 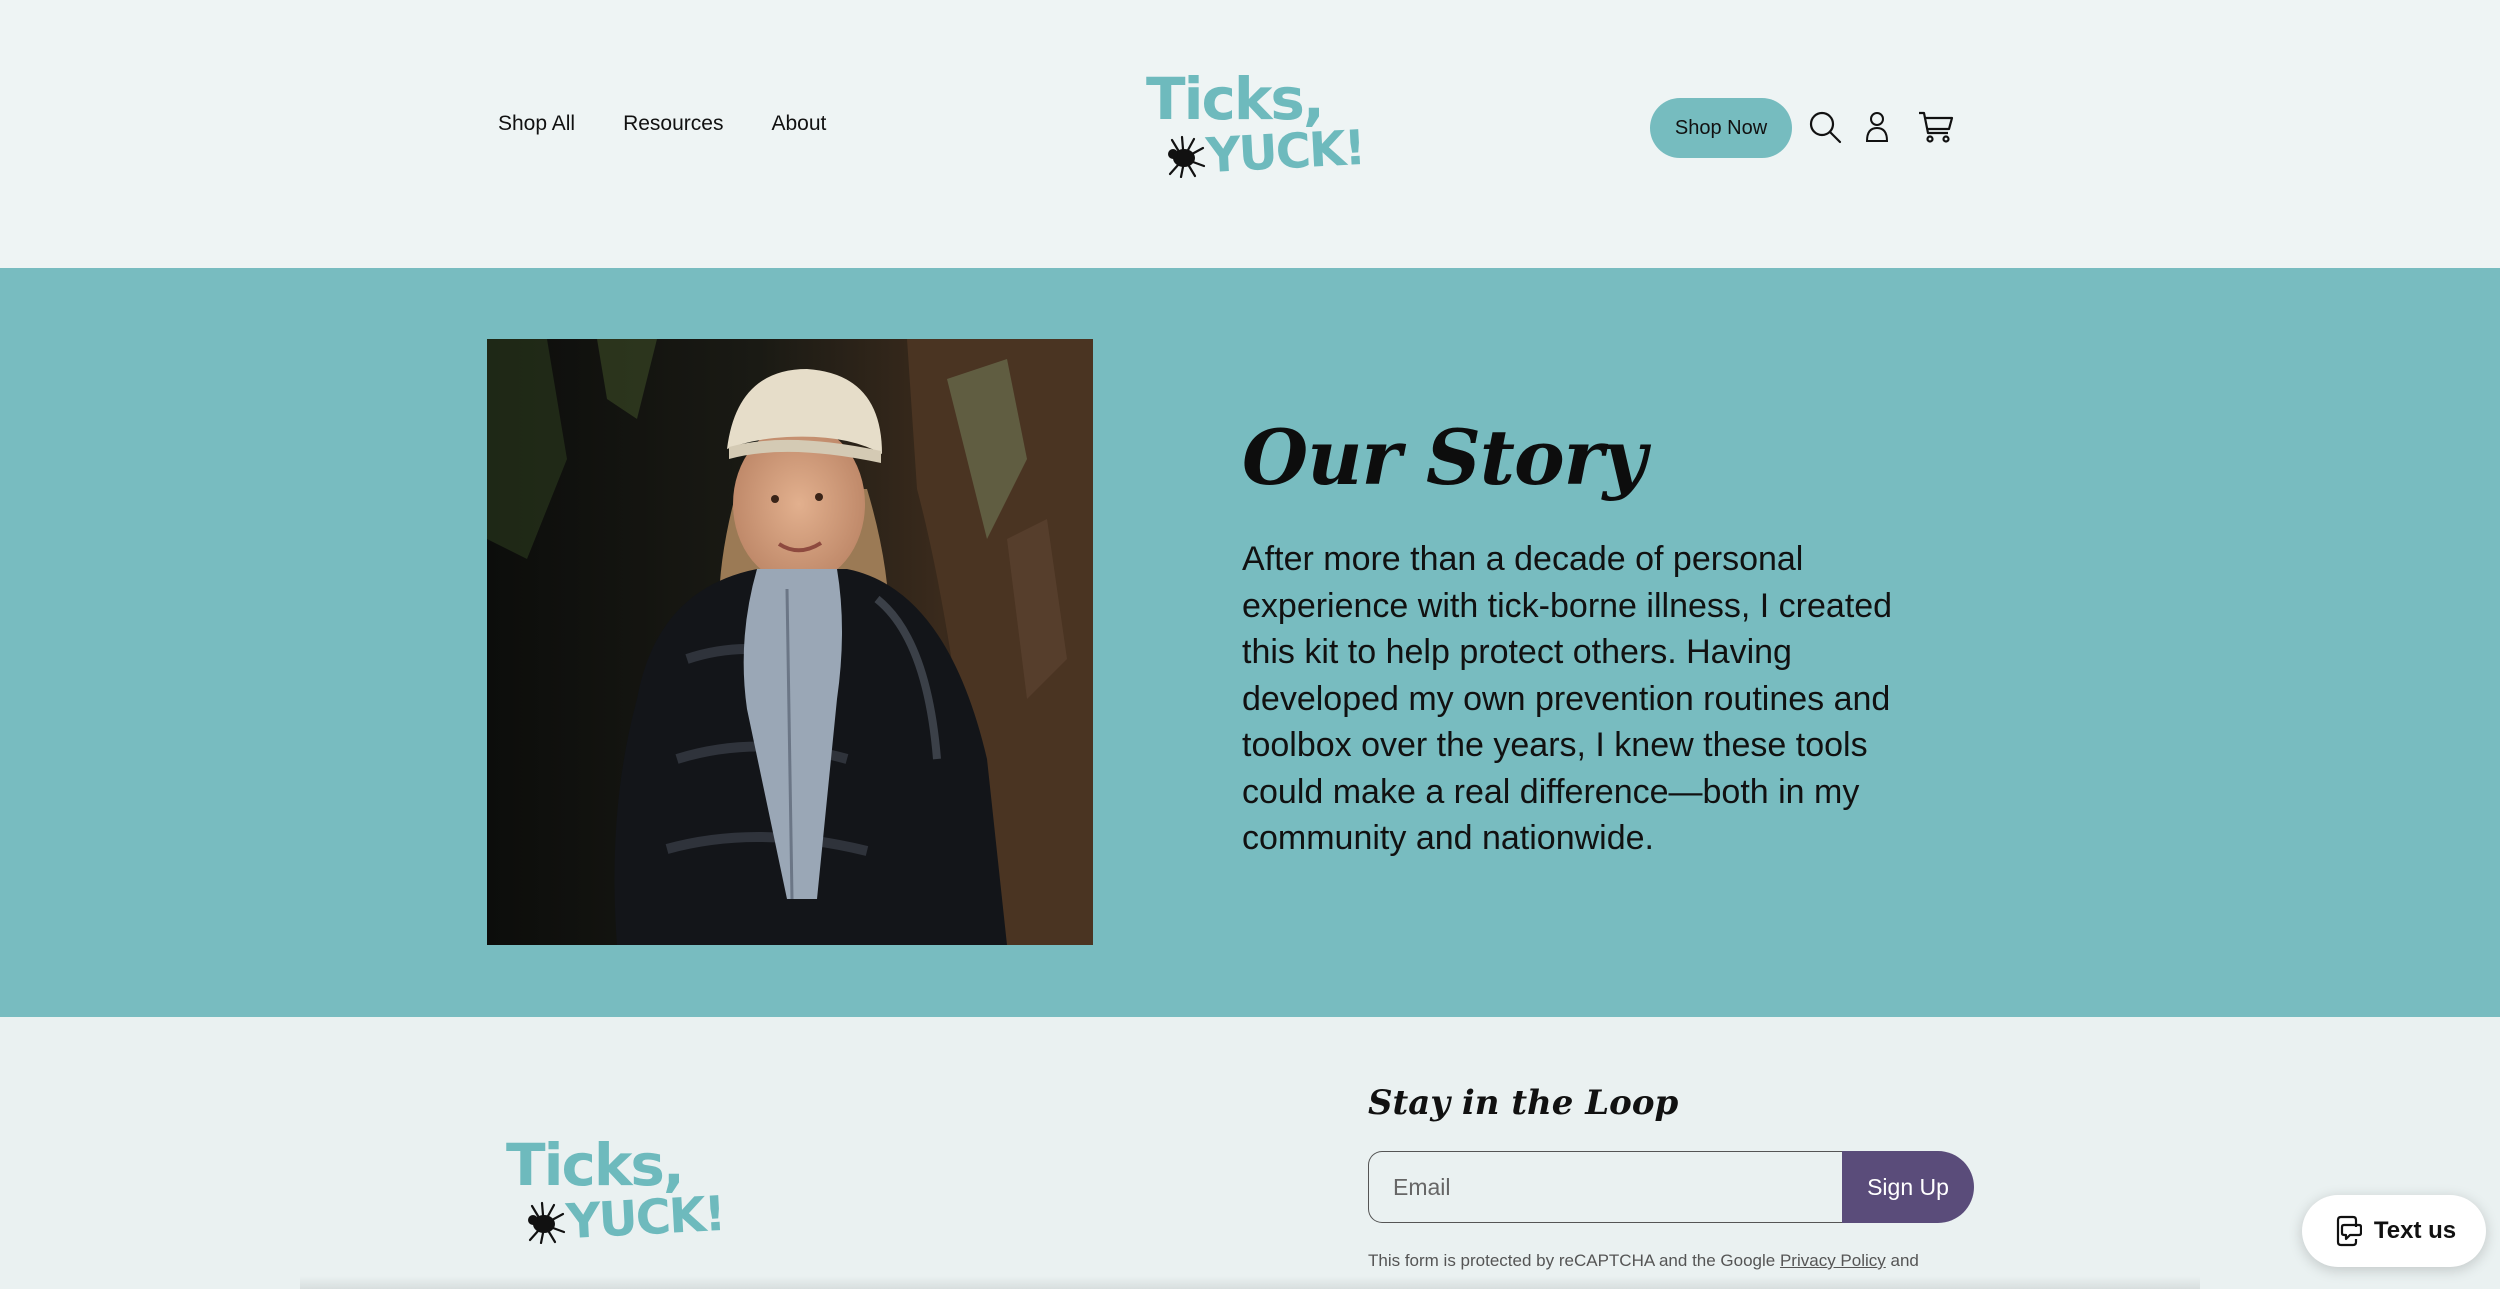 What do you see at coordinates (2415, 1230) in the screenshot?
I see `text-us-label: Text us` at bounding box center [2415, 1230].